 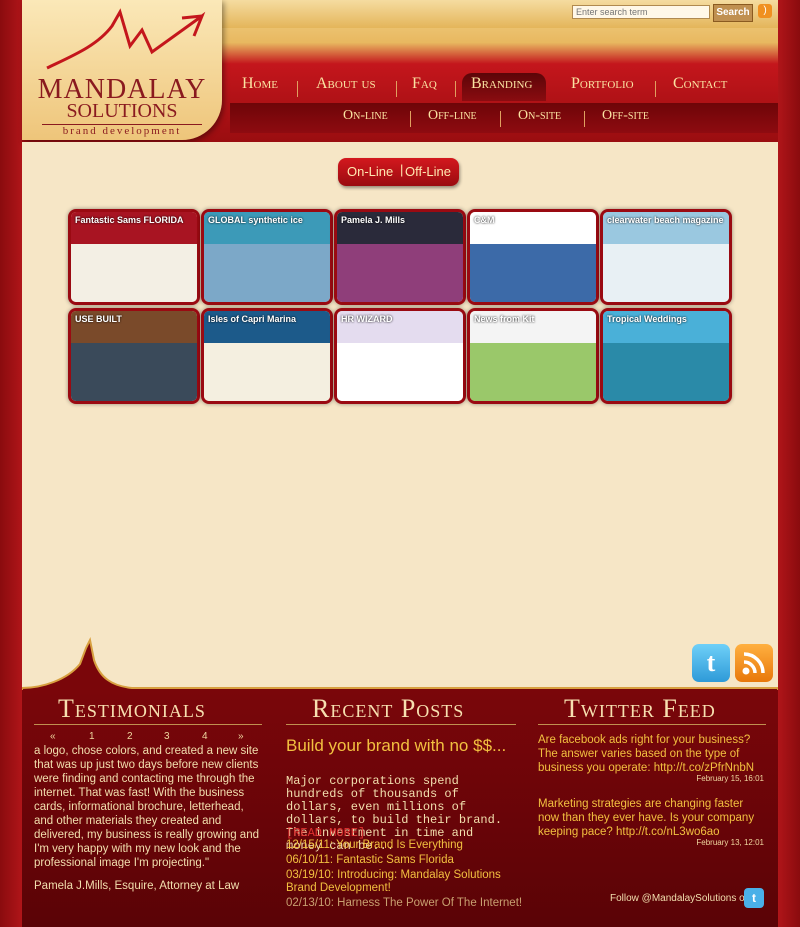 I want to click on portfolio-thumbnail: C&M, so click(x=533, y=257).